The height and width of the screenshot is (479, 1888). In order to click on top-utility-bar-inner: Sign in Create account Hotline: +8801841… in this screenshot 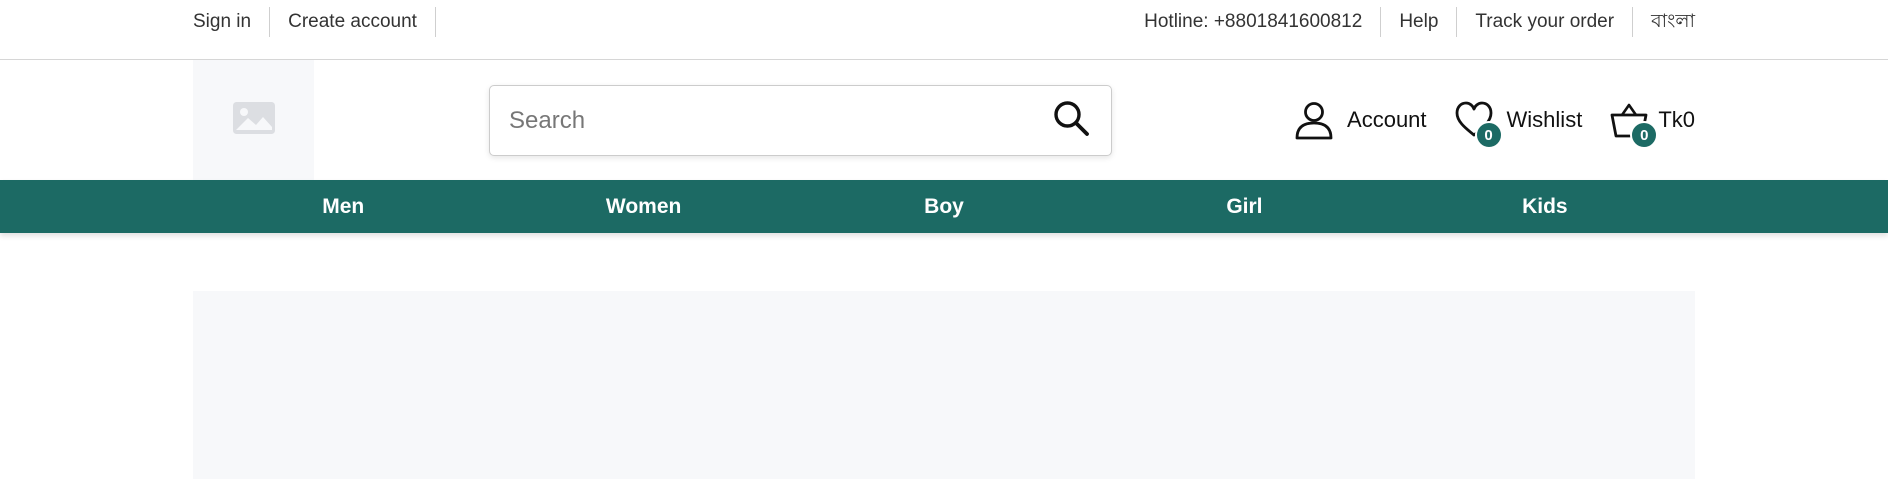, I will do `click(944, 22)`.